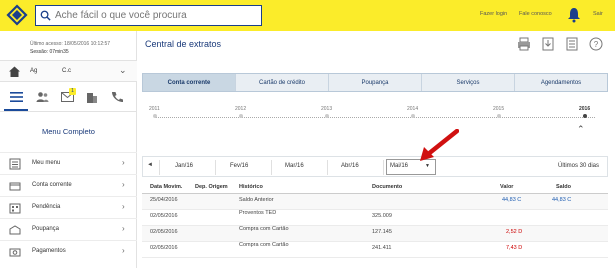 This screenshot has height=268, width=615. Describe the element at coordinates (572, 44) in the screenshot. I see `document-icon` at that location.